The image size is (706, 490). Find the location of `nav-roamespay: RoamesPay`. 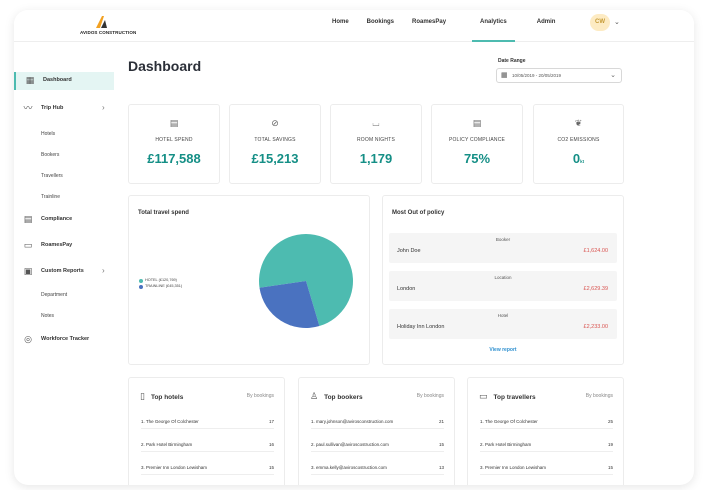

nav-roamespay: RoamesPay is located at coordinates (429, 26).